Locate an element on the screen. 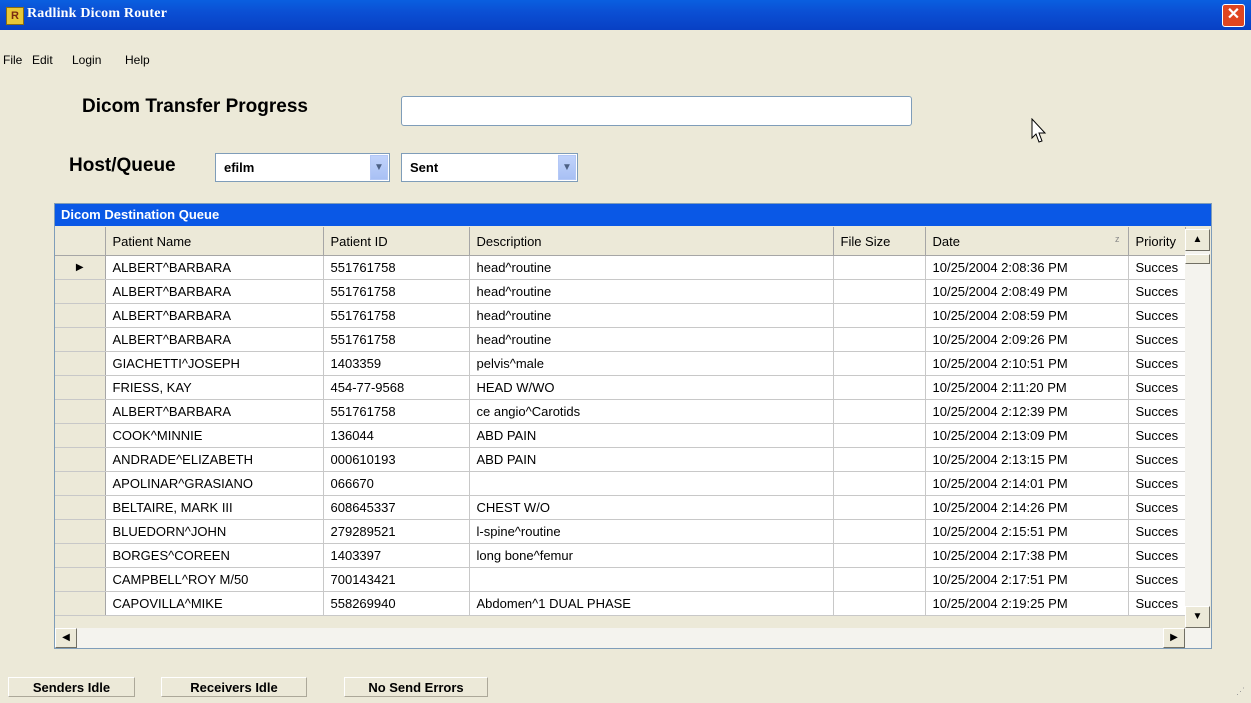 This screenshot has width=1251, height=703. scroll-left-button: ◀ is located at coordinates (66, 638).